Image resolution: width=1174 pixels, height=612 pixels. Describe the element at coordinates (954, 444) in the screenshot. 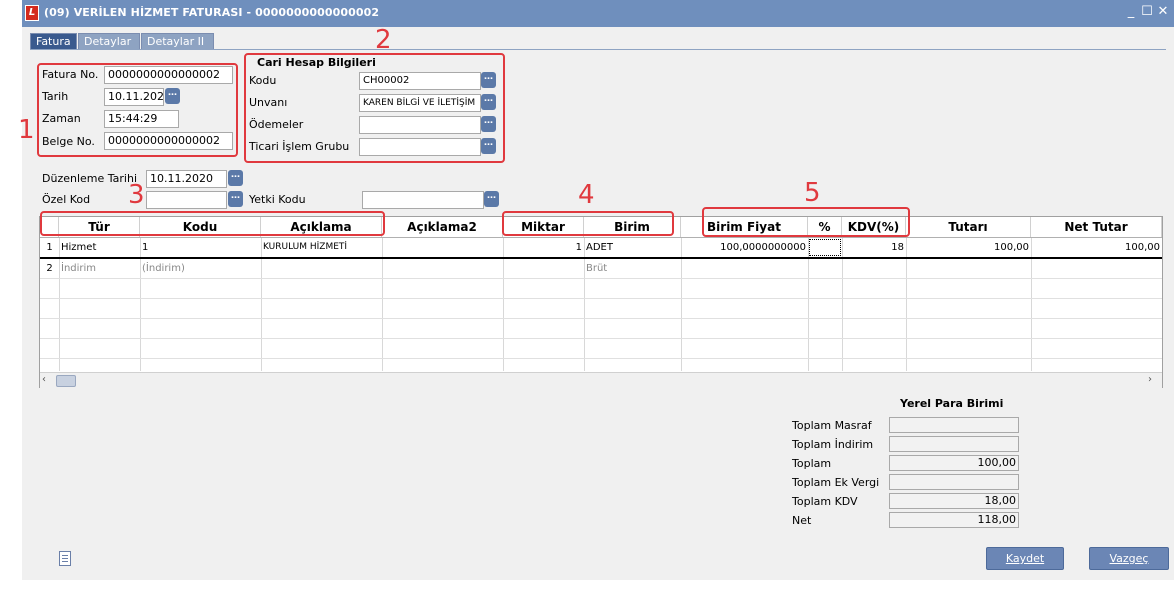

I see `toplam-indirim-value` at that location.